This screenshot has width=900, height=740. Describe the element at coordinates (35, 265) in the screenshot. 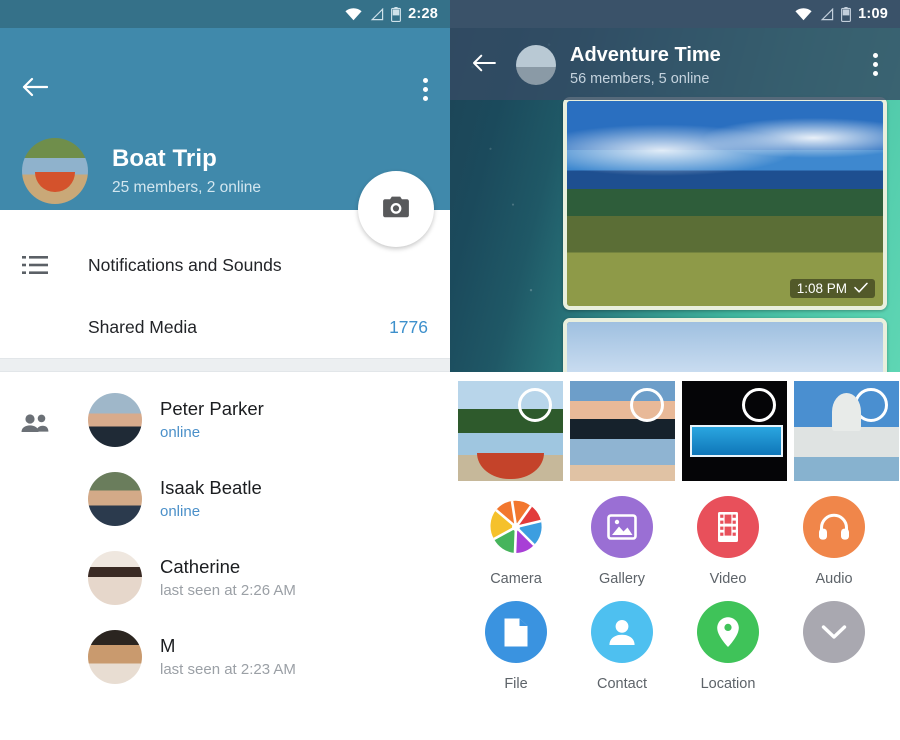

I see `notifications-list-icon` at that location.